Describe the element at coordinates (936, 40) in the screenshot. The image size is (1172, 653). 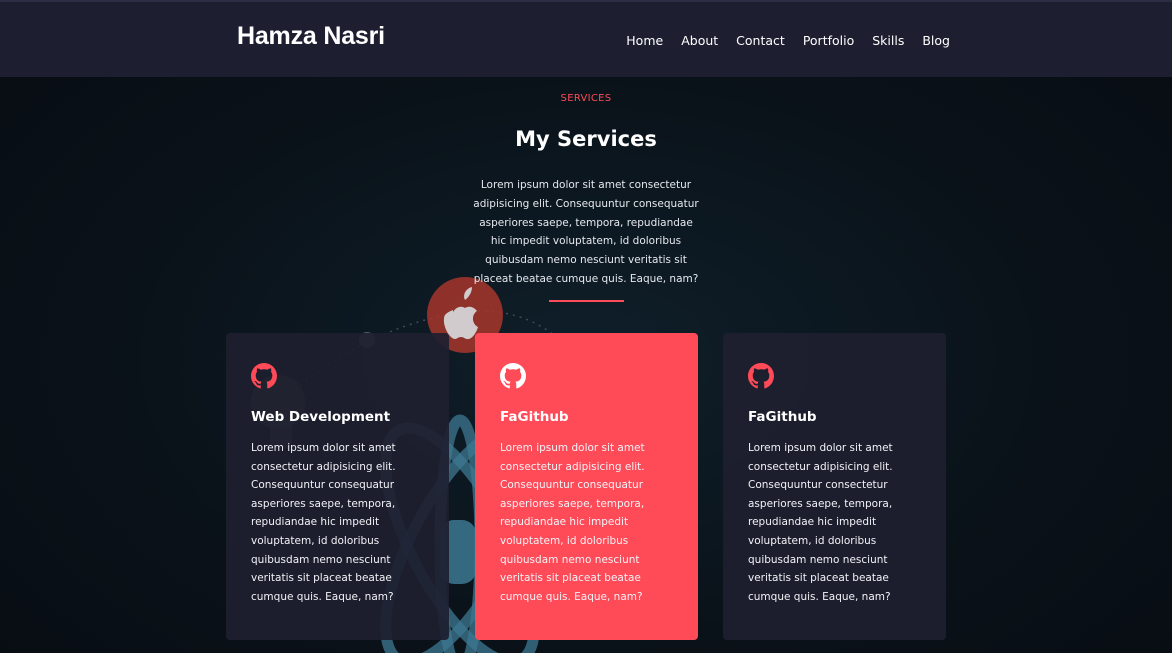
I see `nav-link-blog: Blog` at that location.